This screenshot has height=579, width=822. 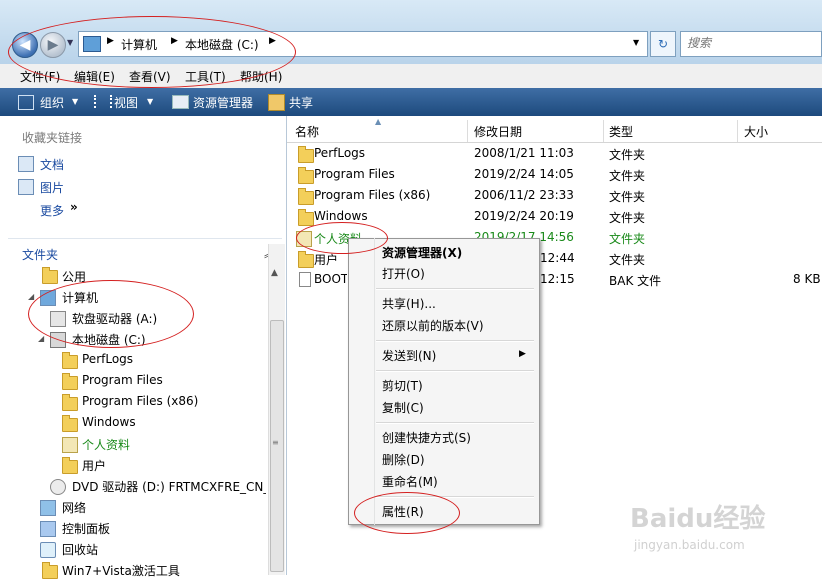 What do you see at coordinates (498, 131) in the screenshot?
I see `column-date: 修改日期` at bounding box center [498, 131].